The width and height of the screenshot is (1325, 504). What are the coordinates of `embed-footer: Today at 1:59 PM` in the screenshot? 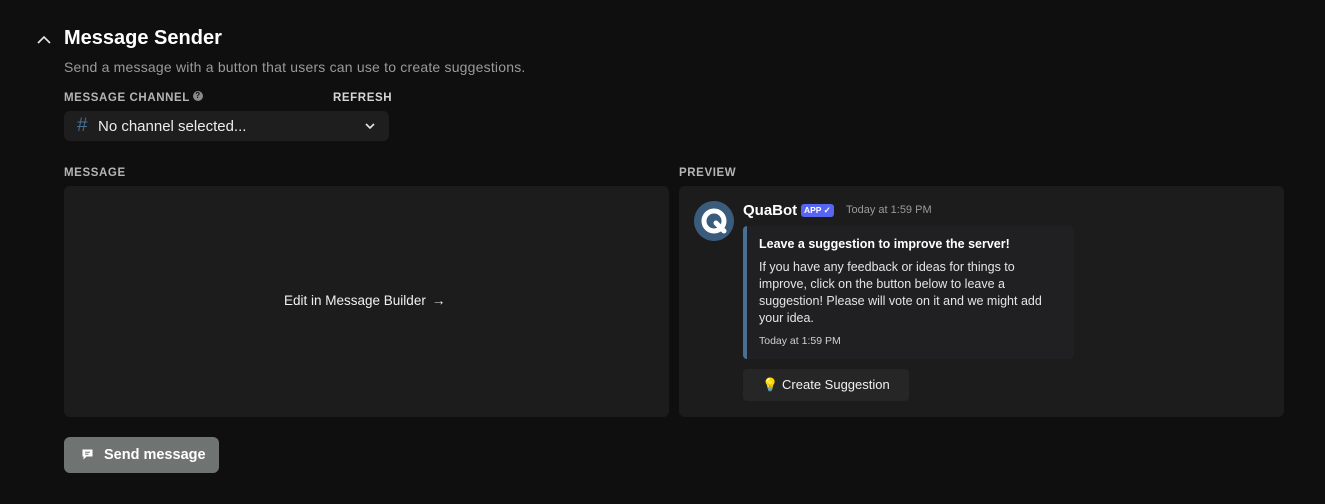 It's located at (800, 341).